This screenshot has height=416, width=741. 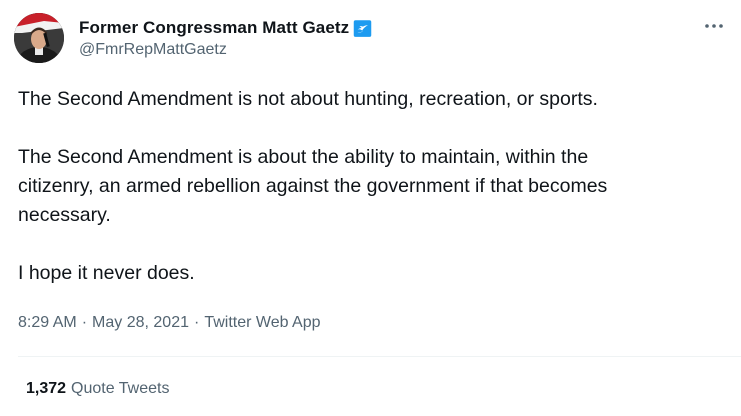 What do you see at coordinates (106, 273) in the screenshot?
I see `tweet-text-line: I hope it never does.` at bounding box center [106, 273].